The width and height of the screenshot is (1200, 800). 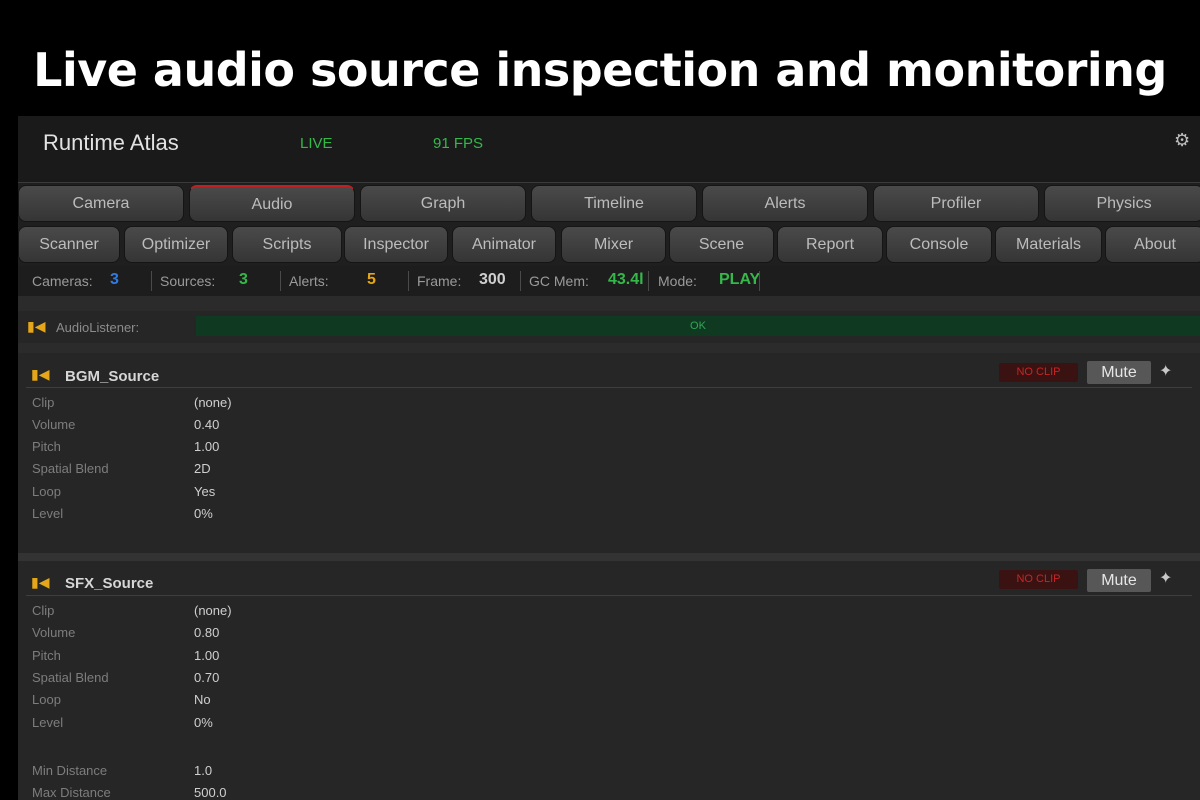 What do you see at coordinates (443, 203) in the screenshot?
I see `tab-graph: Graph` at bounding box center [443, 203].